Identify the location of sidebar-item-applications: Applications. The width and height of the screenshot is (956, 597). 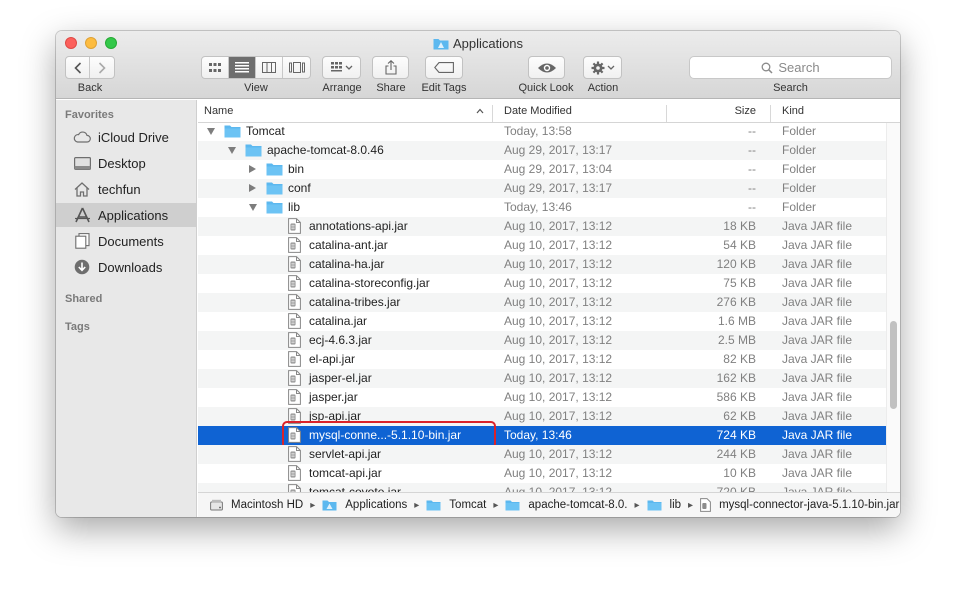
(126, 215).